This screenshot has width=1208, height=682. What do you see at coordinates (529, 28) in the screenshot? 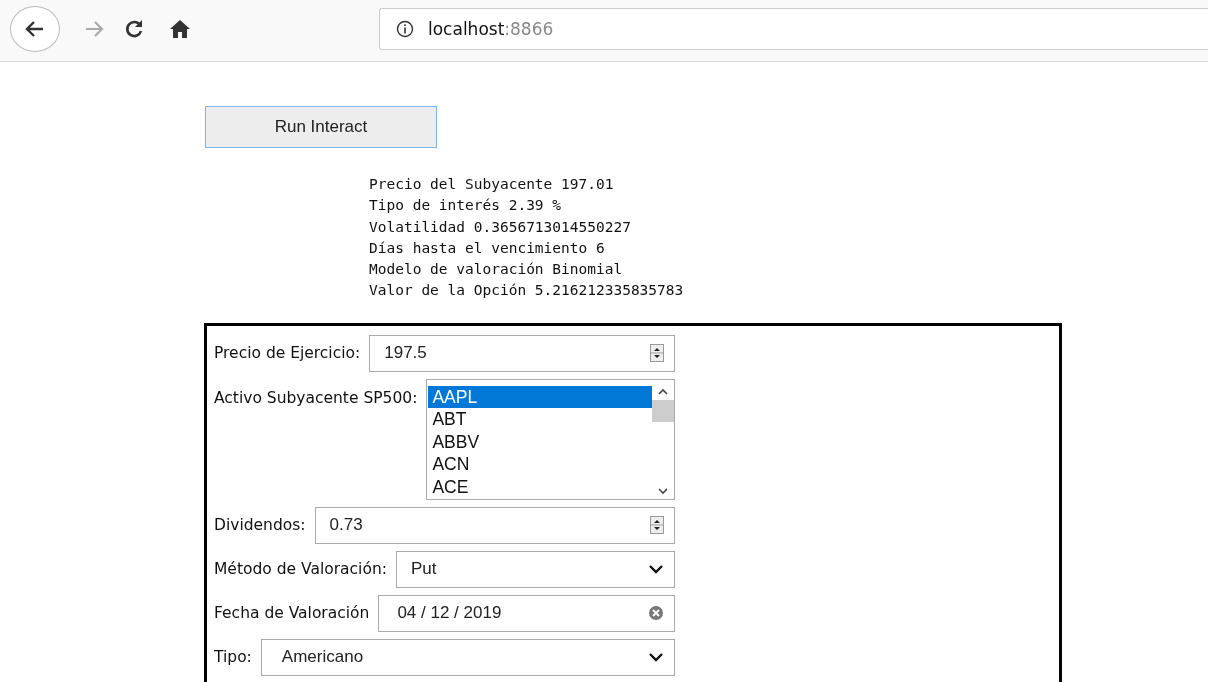
I see `url-port: :8866` at bounding box center [529, 28].